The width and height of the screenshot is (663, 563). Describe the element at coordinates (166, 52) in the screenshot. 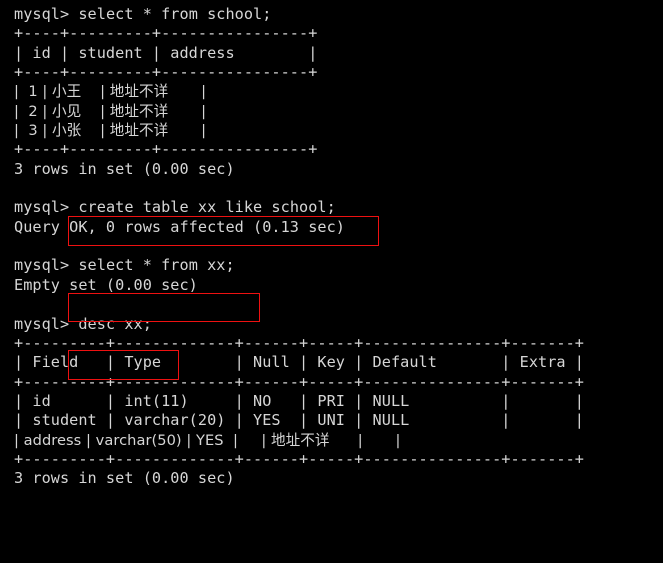

I see `school-table-header: | id | student | address |` at that location.